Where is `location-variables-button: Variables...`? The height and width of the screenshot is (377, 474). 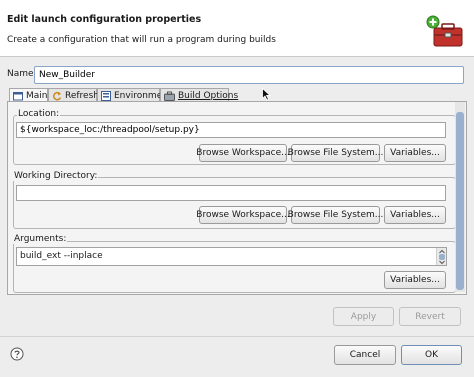
location-variables-button: Variables... is located at coordinates (415, 153).